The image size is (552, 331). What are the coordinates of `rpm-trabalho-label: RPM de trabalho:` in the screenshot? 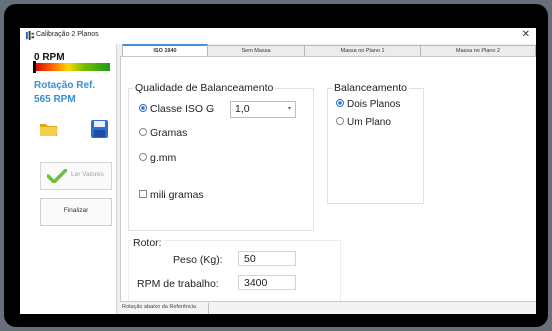 It's located at (178, 284).